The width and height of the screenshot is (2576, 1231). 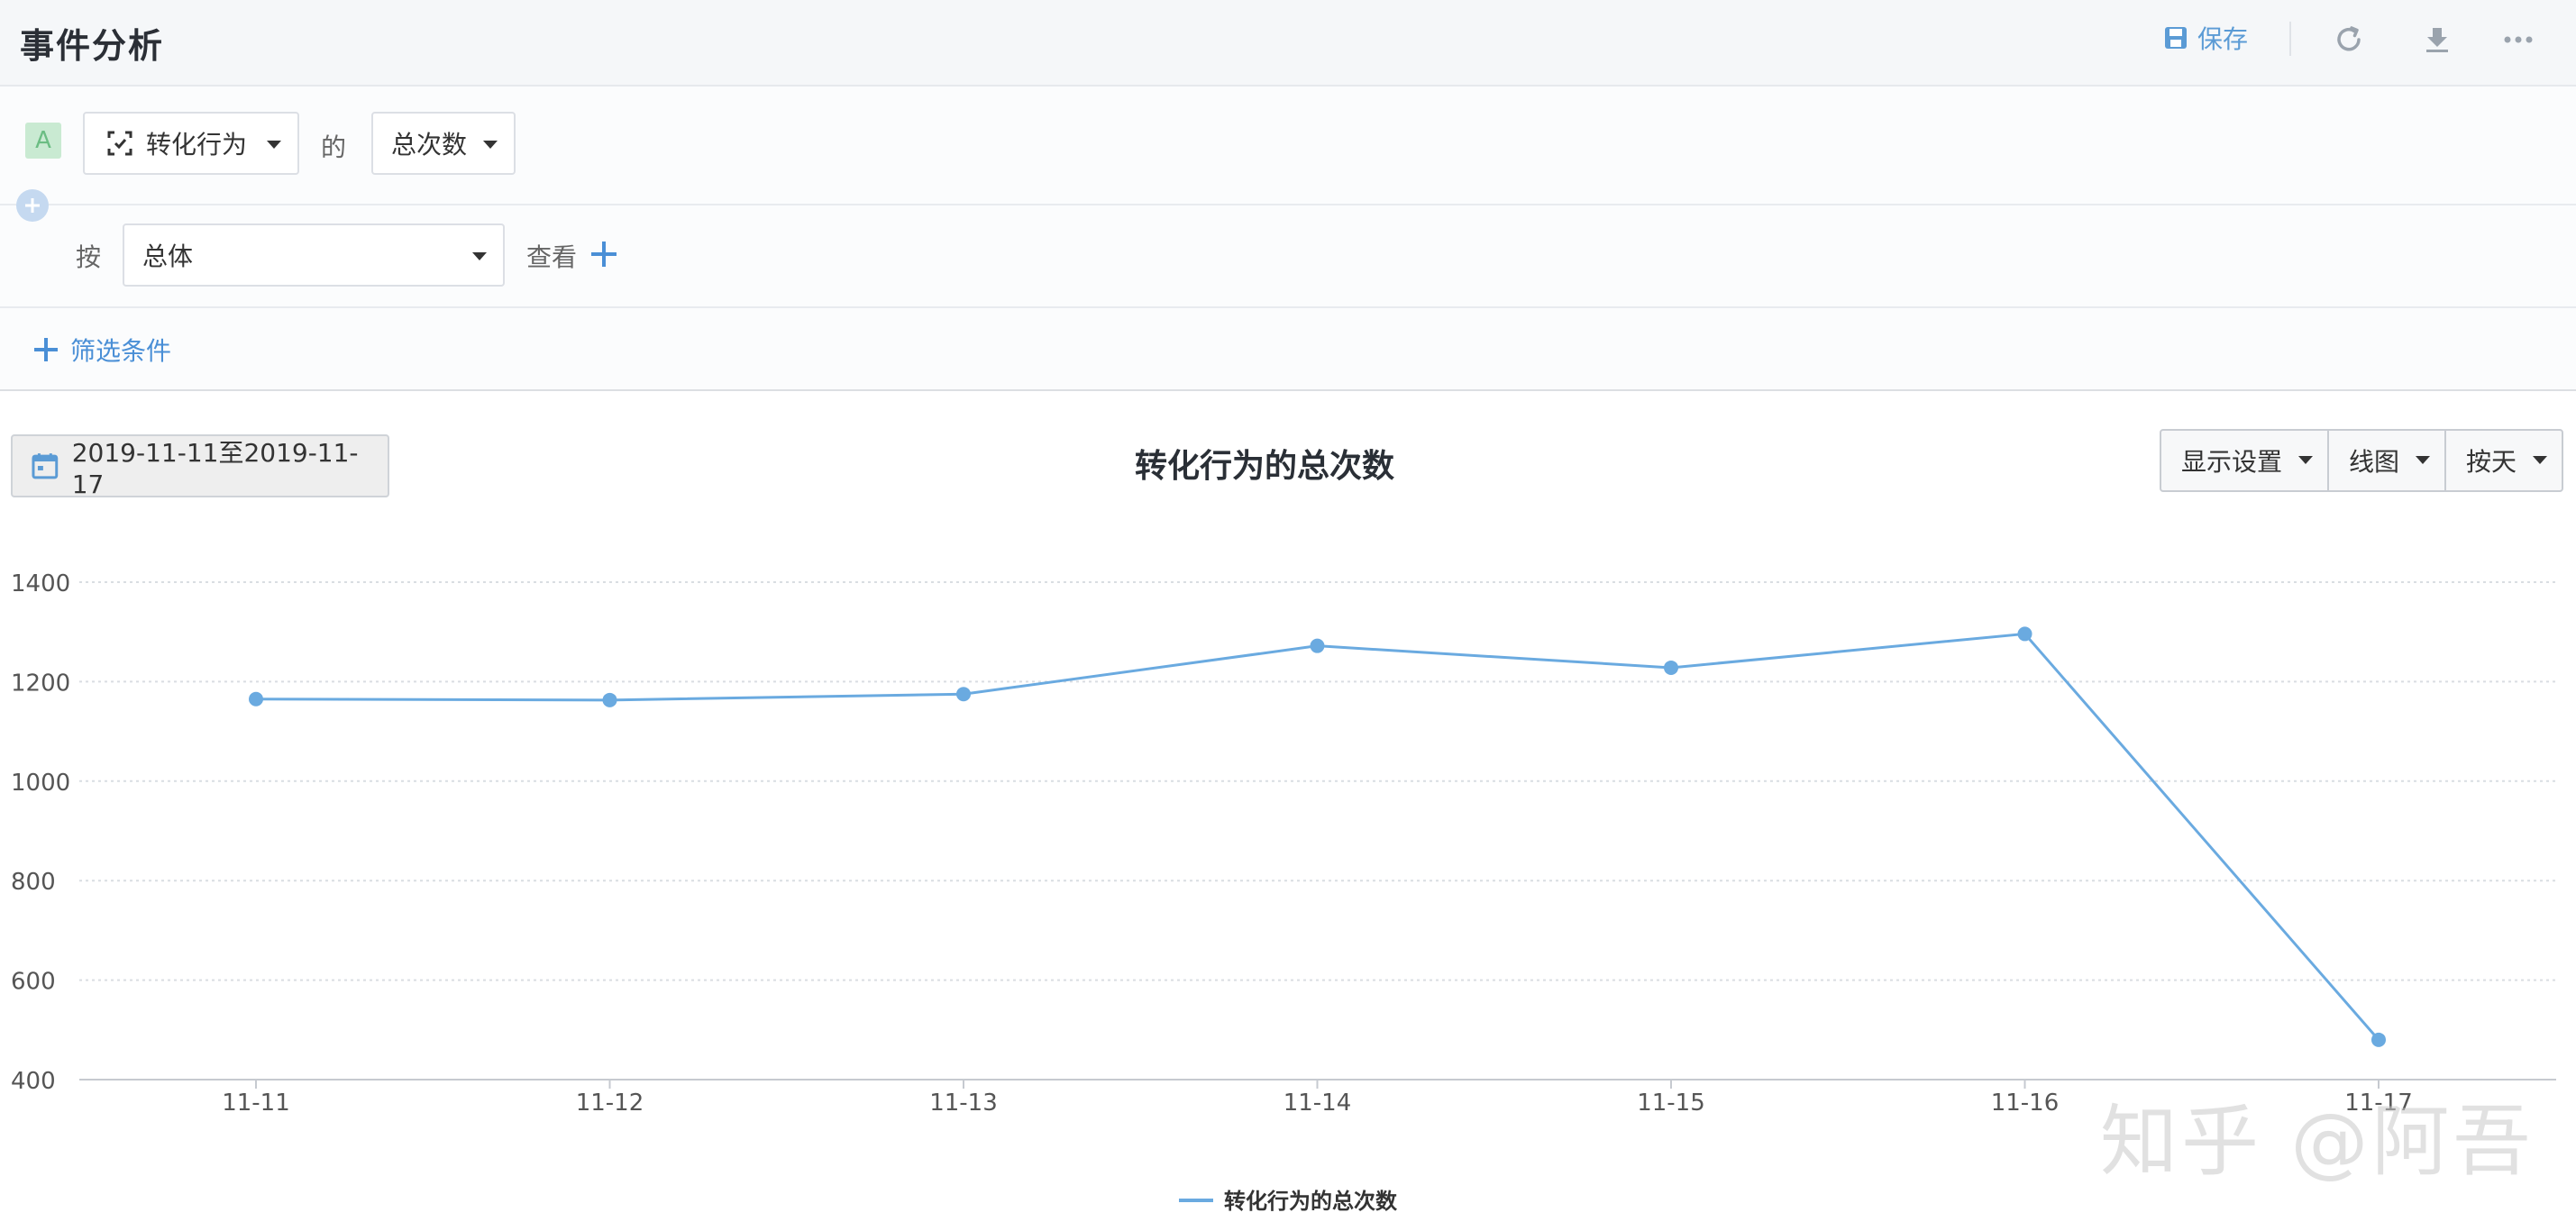 I want to click on y-tick-label: 800, so click(x=33, y=882).